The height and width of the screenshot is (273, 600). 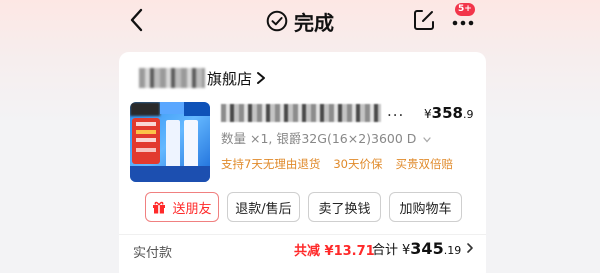 What do you see at coordinates (153, 253) in the screenshot?
I see `paid-amount-label: 实付款` at bounding box center [153, 253].